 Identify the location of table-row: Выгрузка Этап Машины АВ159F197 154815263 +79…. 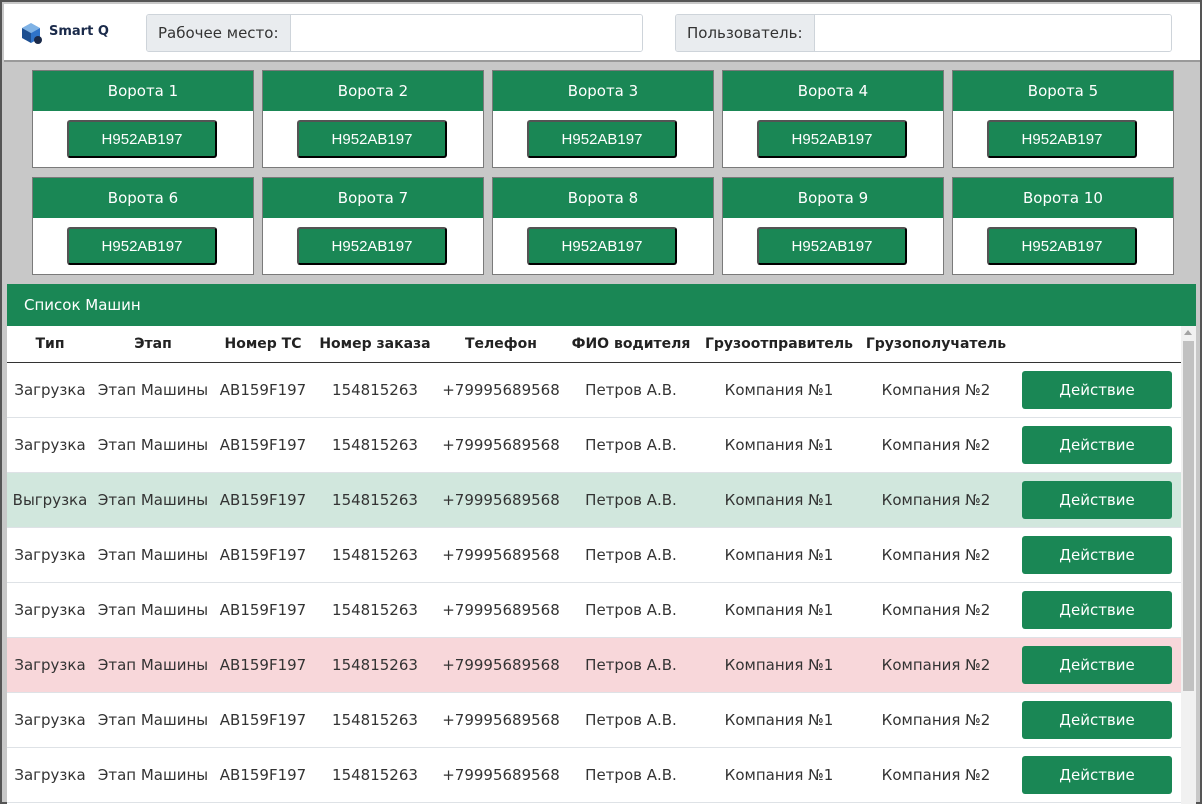
(594, 500).